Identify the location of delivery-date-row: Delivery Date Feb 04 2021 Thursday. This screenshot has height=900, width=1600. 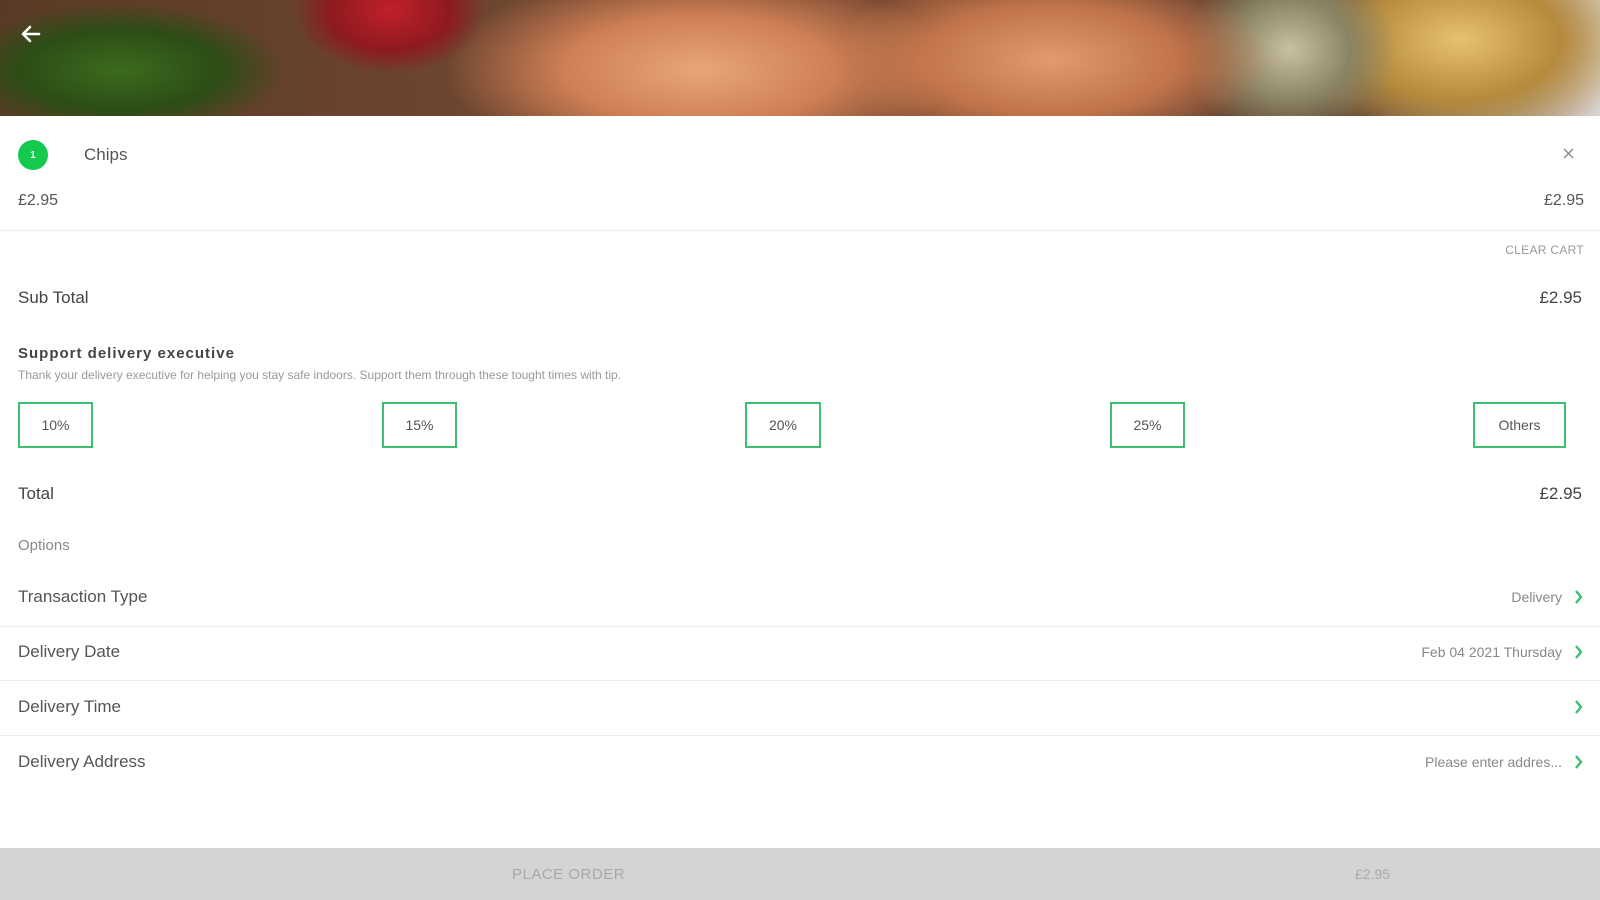
(801, 652).